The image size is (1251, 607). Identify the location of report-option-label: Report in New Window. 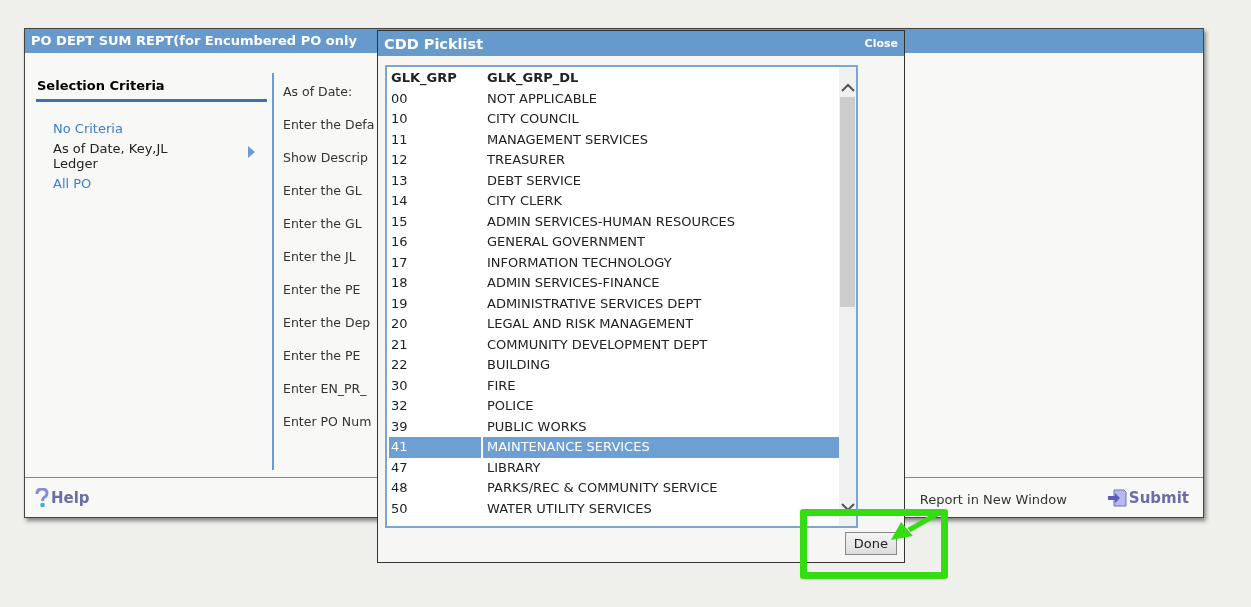
(993, 499).